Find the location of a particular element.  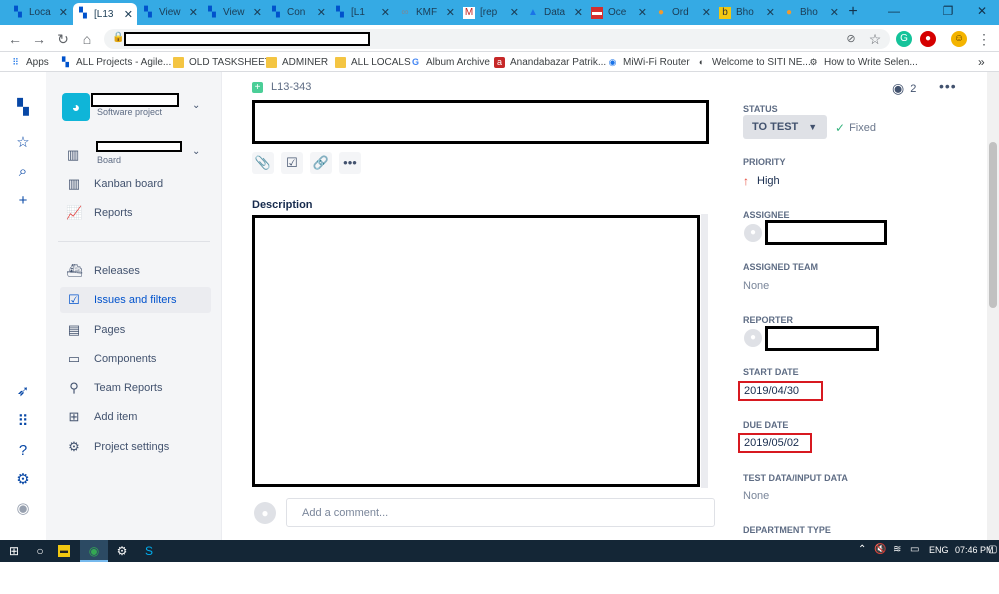

sidebar-item-releases: ⛴ Releases is located at coordinates (141, 271).